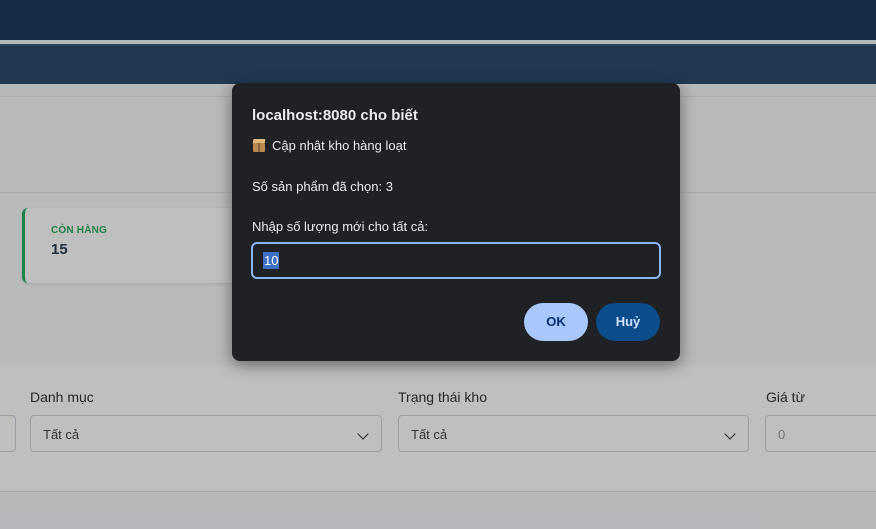  Describe the element at coordinates (339, 145) in the screenshot. I see `dialog-heading-text: Cập nhật kho hàng loạt` at that location.